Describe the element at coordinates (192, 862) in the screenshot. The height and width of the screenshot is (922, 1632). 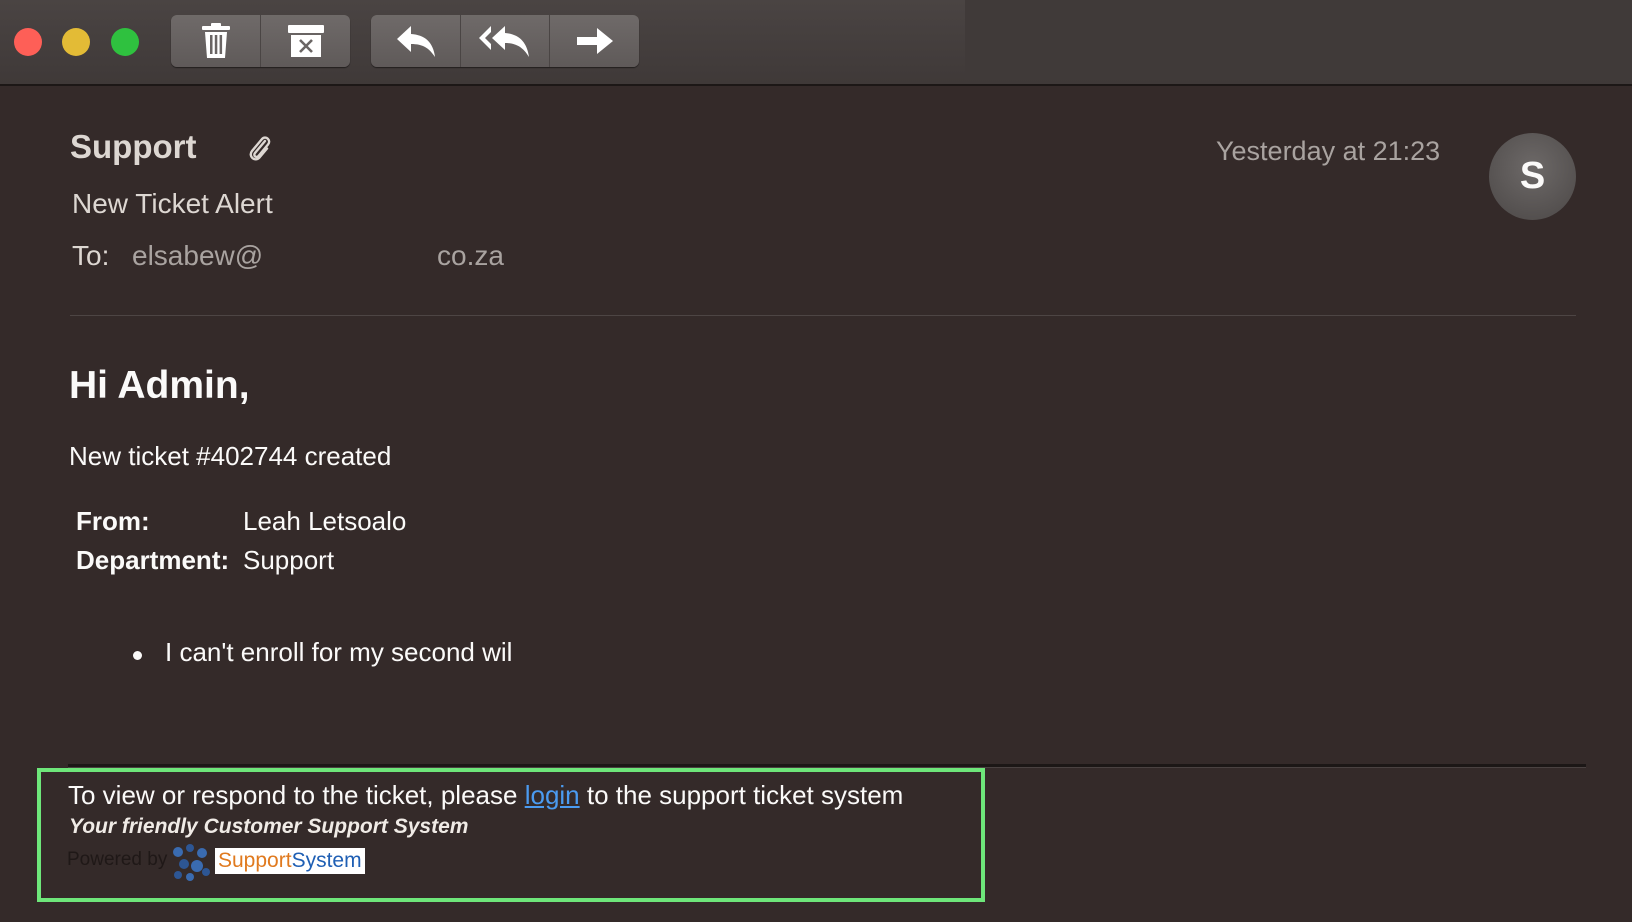
I see `supportsystem-logo-icon` at that location.